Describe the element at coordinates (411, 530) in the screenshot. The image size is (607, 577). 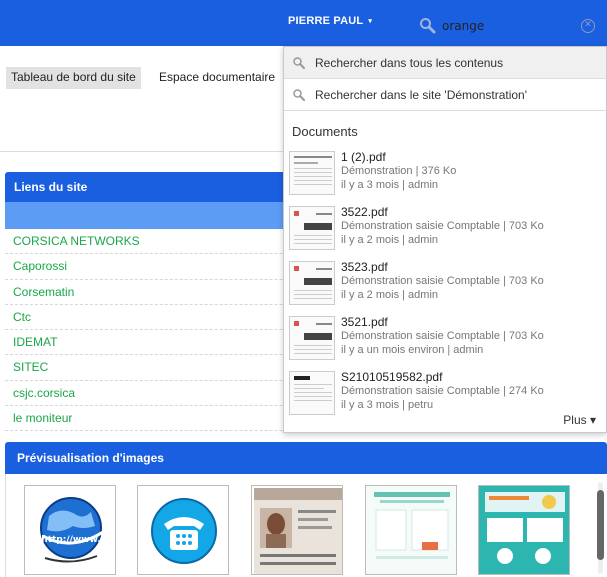
I see `document-preview-thumbnail` at that location.